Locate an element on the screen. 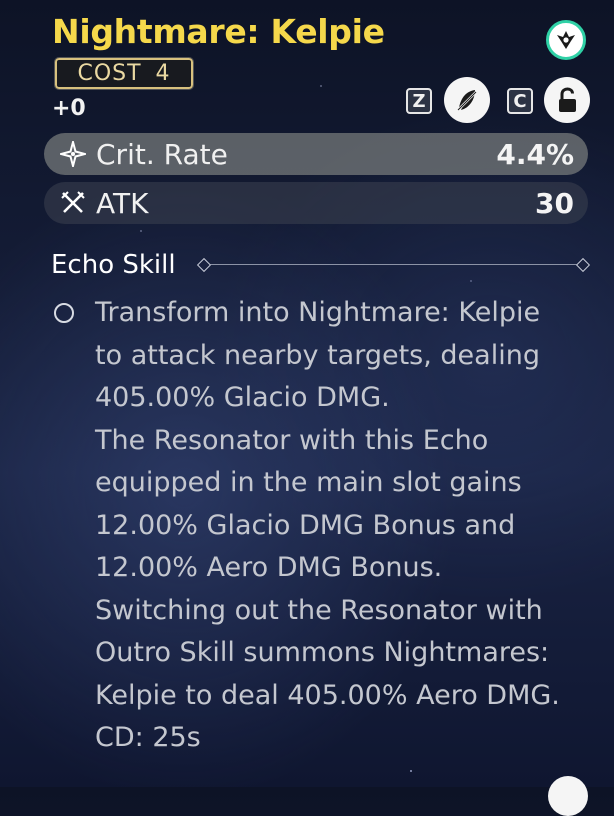  sonata-icon is located at coordinates (566, 40).